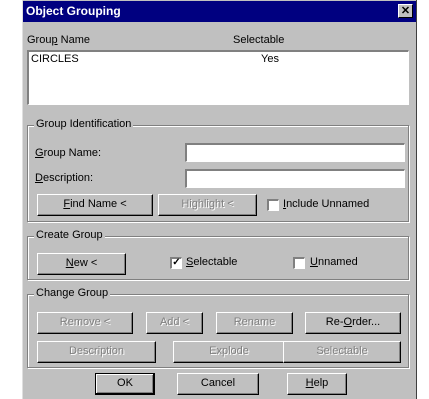 Image resolution: width=429 pixels, height=399 pixels. What do you see at coordinates (55, 59) in the screenshot?
I see `list-item-name: CIRCLES` at bounding box center [55, 59].